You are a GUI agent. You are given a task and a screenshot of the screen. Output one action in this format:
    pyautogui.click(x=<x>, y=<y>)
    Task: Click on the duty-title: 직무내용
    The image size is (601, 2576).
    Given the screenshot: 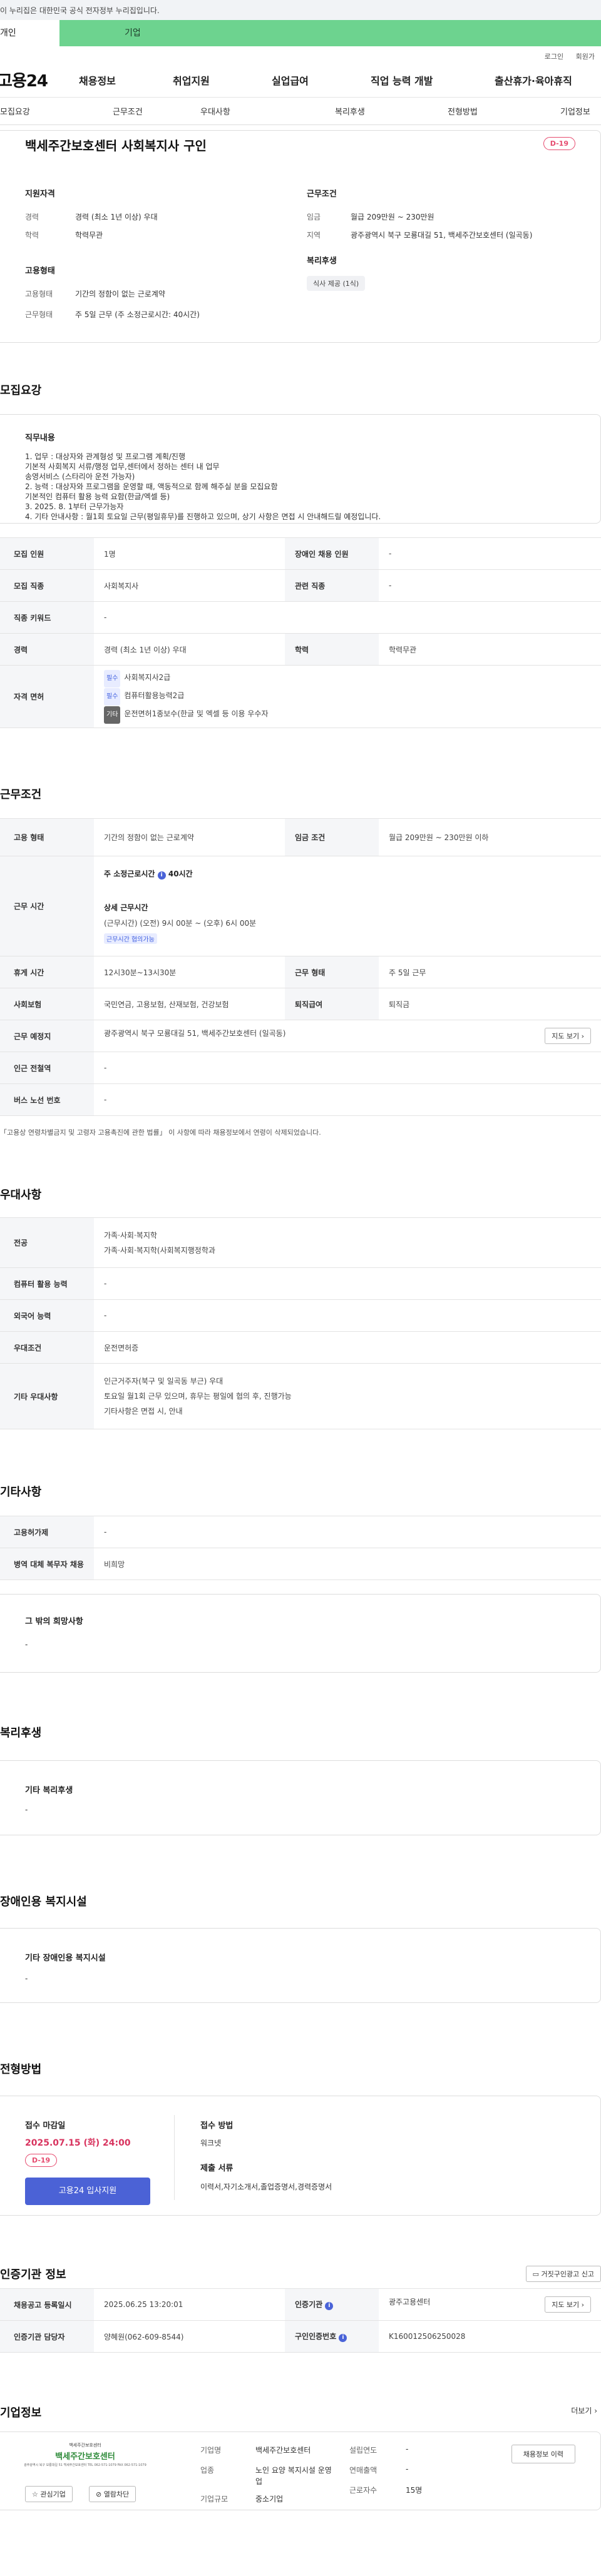 What is the action you would take?
    pyautogui.click(x=40, y=438)
    